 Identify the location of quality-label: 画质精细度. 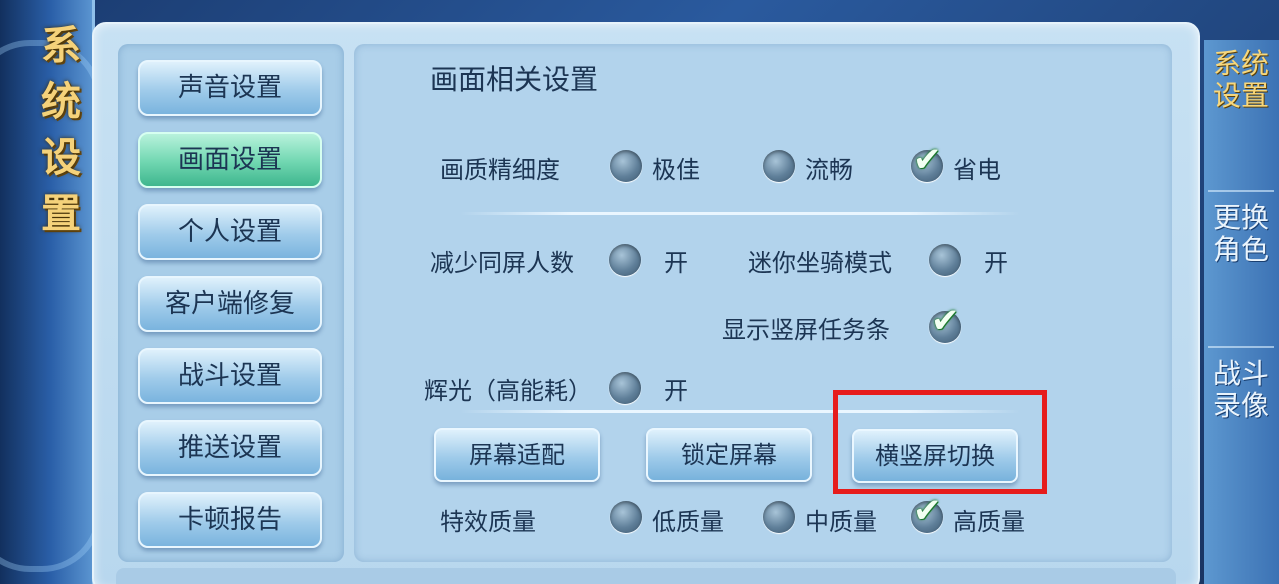
(500, 170).